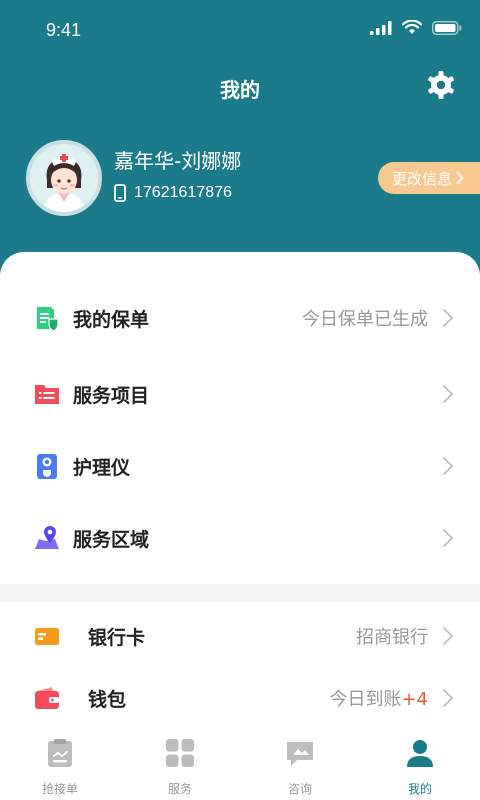  What do you see at coordinates (48, 319) in the screenshot?
I see `policy-icon` at bounding box center [48, 319].